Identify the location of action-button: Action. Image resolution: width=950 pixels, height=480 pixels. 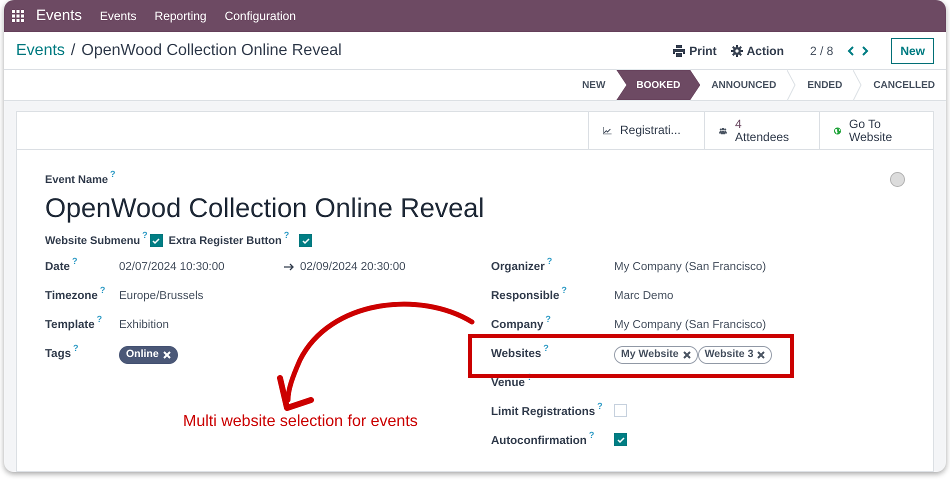
(757, 51).